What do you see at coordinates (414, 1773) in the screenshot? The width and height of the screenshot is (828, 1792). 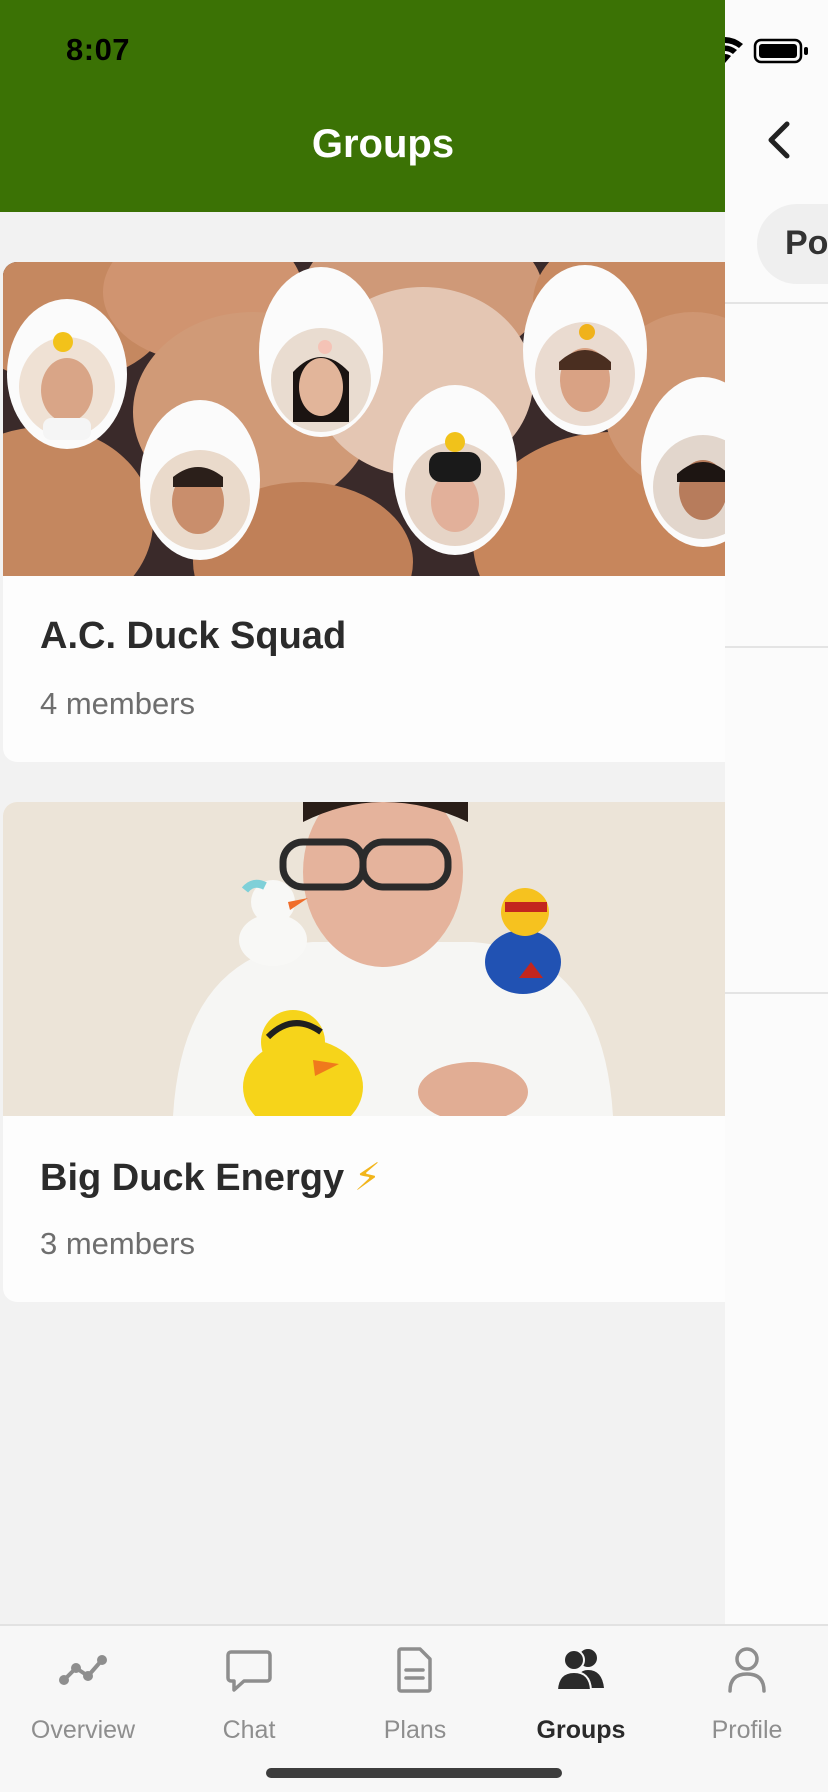 I see `home-indicator` at bounding box center [414, 1773].